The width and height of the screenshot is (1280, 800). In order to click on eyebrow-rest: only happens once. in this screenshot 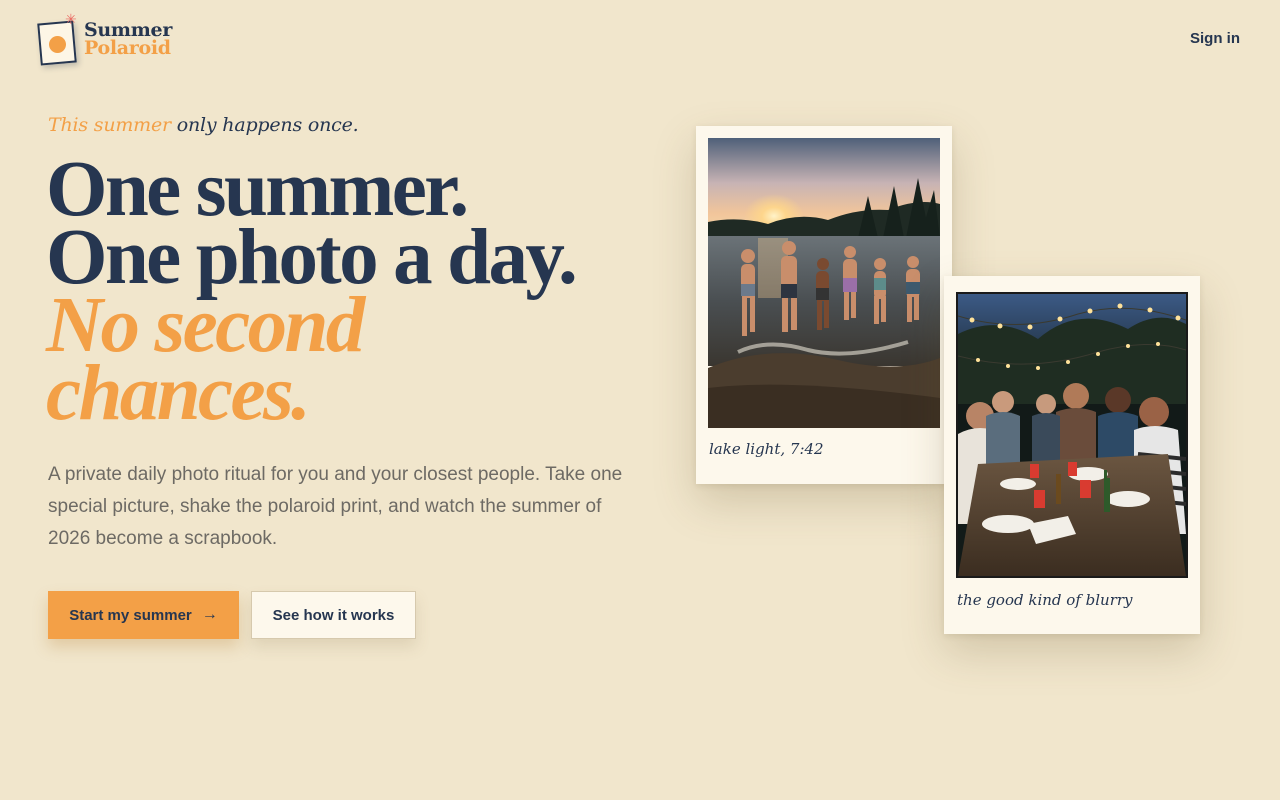, I will do `click(264, 125)`.